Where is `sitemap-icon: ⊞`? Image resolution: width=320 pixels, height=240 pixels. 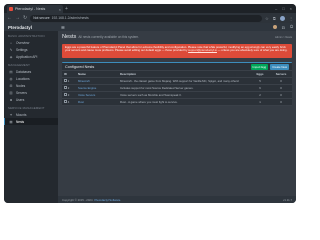
sitemap-icon: ⊞ is located at coordinates (11, 85).